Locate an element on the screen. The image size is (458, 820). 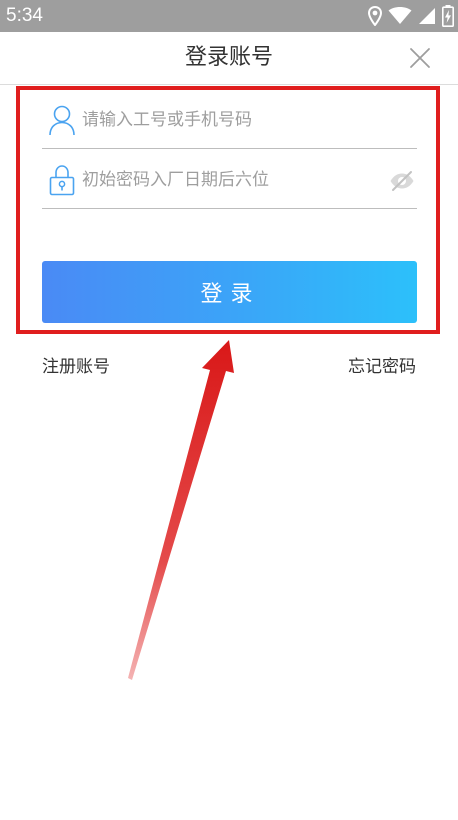
password-field is located at coordinates (229, 180).